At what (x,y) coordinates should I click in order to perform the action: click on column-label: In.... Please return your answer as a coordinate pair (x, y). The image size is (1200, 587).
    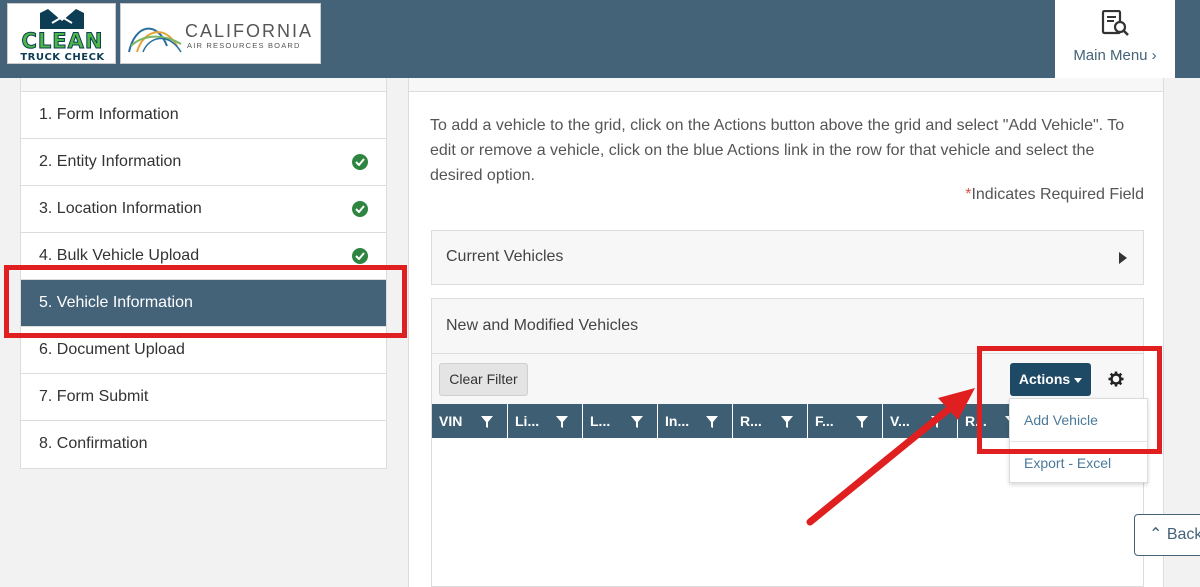
    Looking at the image, I should click on (677, 421).